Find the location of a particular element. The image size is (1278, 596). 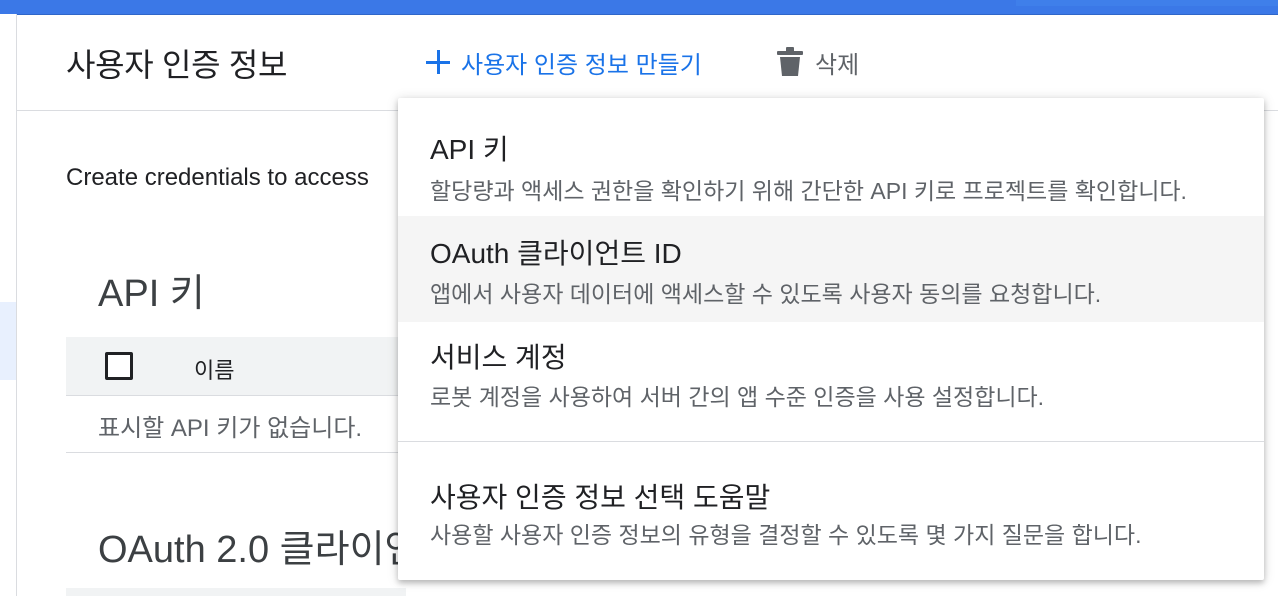

menu-item-title: API 키 is located at coordinates (469, 149).